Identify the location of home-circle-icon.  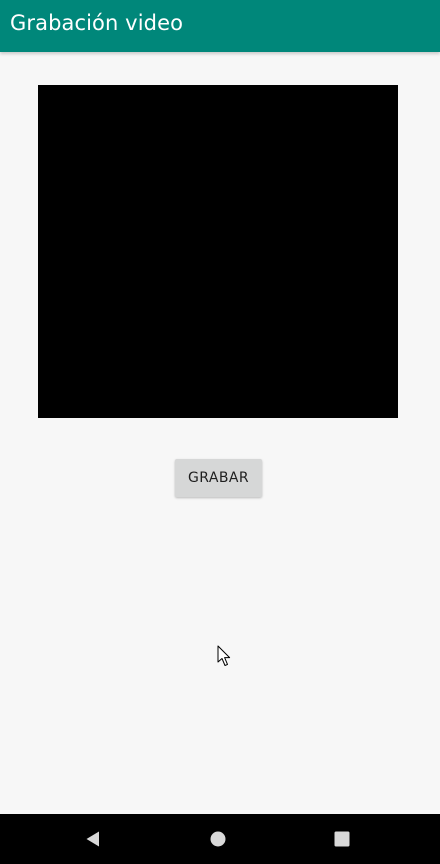
(218, 839).